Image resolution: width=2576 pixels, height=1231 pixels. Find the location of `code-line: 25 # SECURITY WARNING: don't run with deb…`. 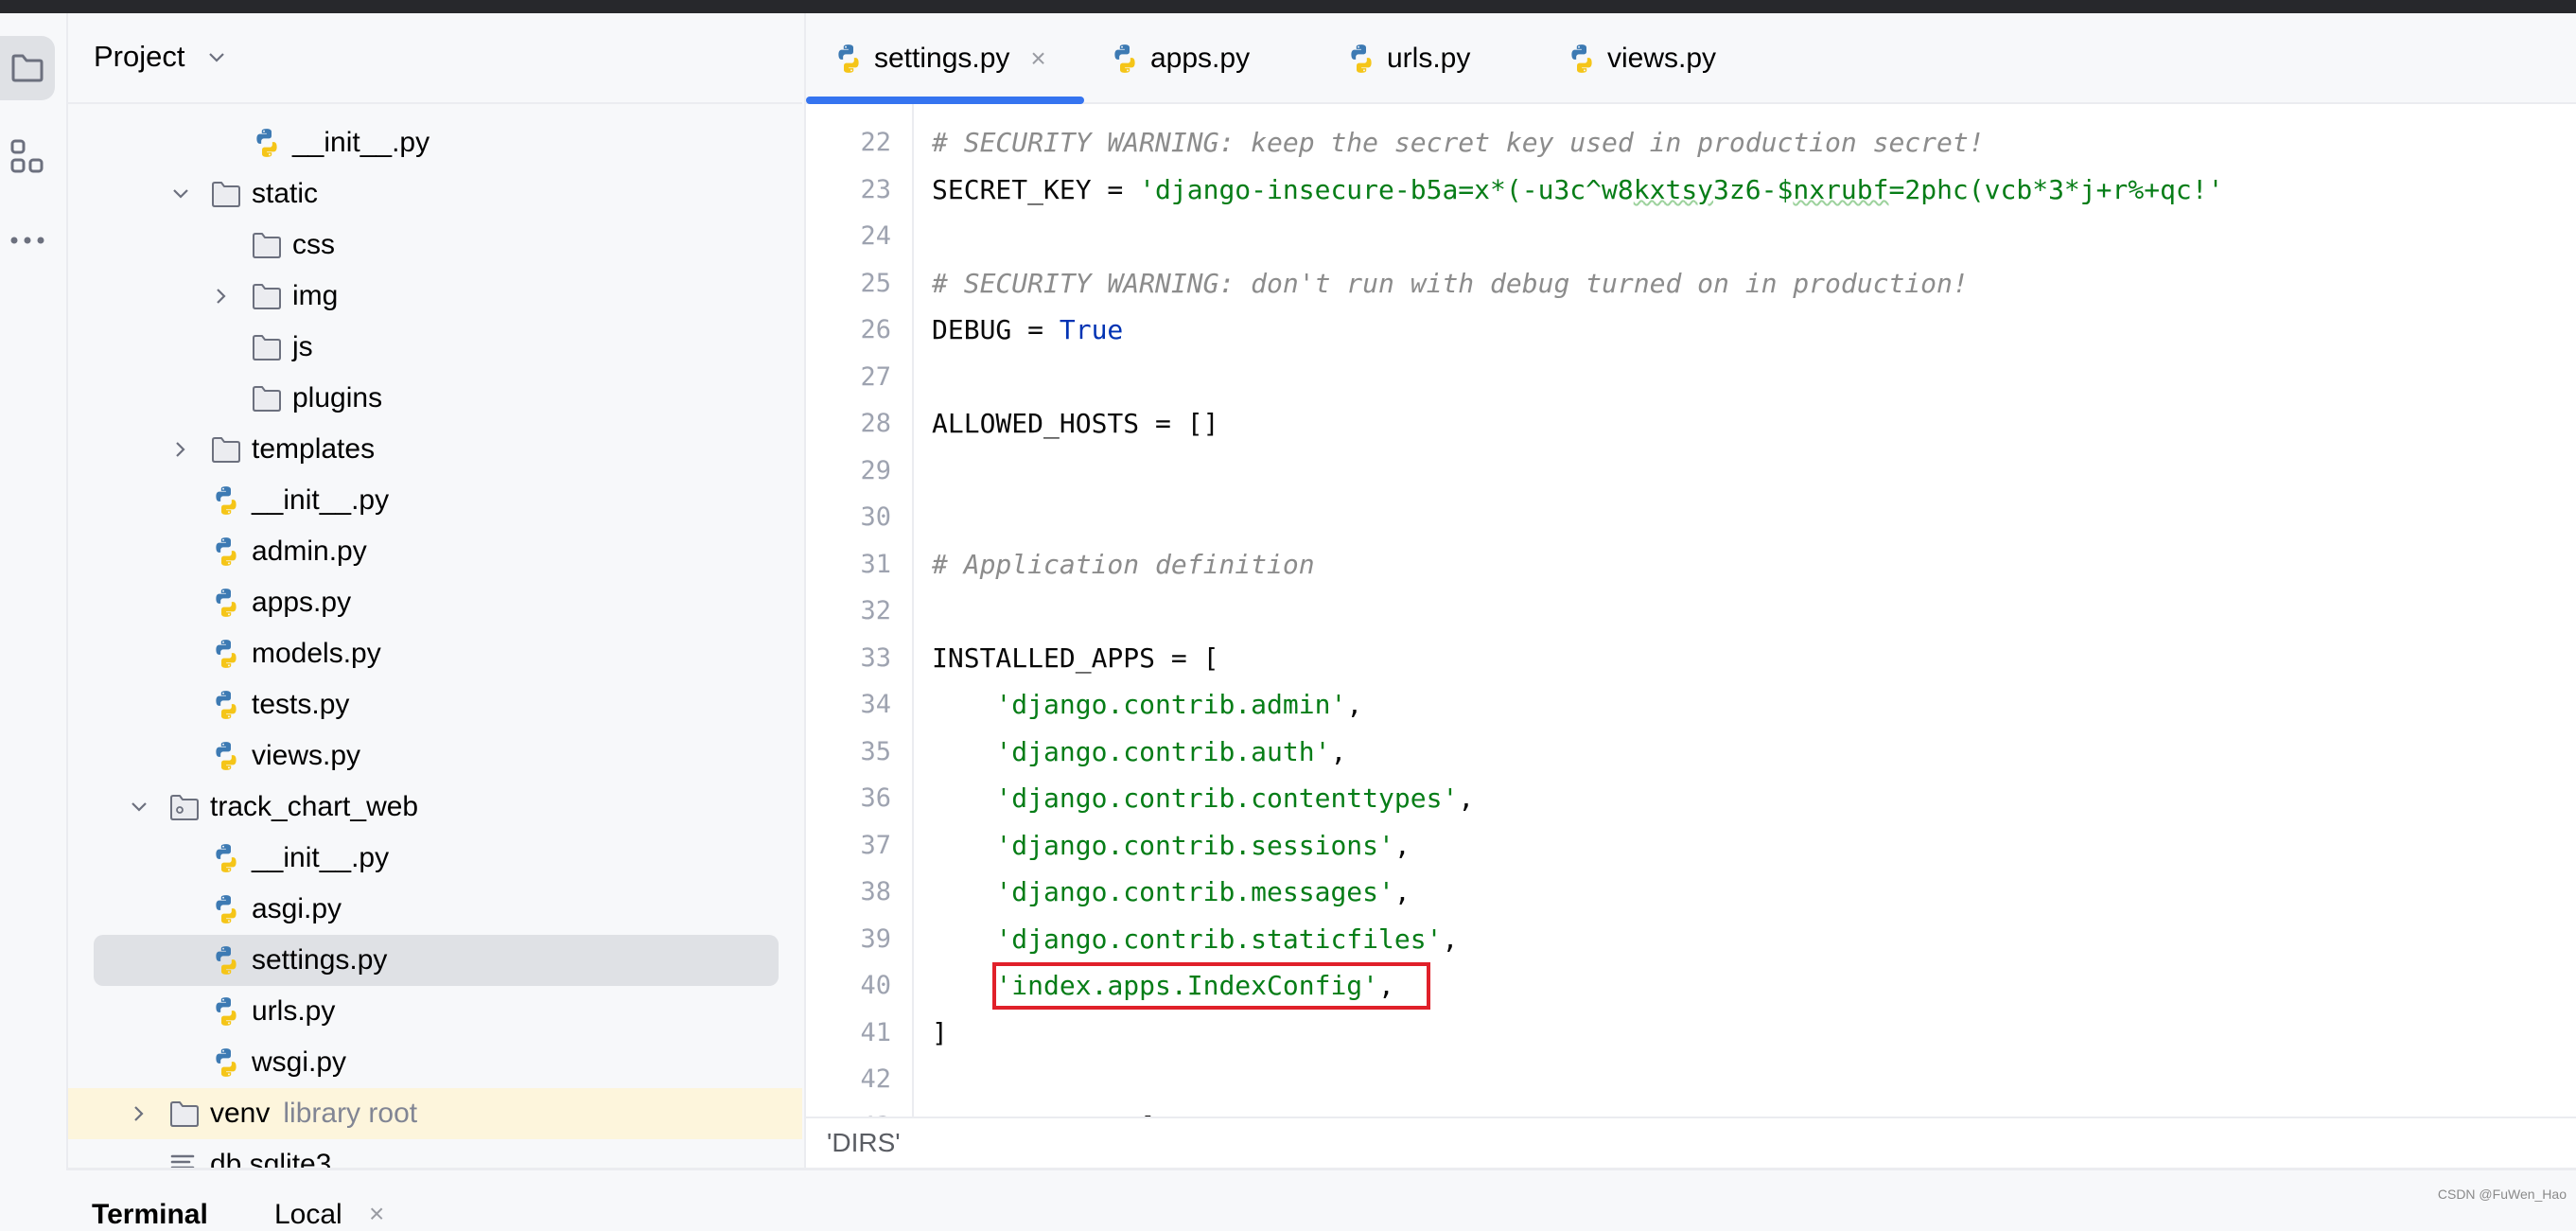

code-line: 25 # SECURITY WARNING: don't run with deb… is located at coordinates (1691, 284).